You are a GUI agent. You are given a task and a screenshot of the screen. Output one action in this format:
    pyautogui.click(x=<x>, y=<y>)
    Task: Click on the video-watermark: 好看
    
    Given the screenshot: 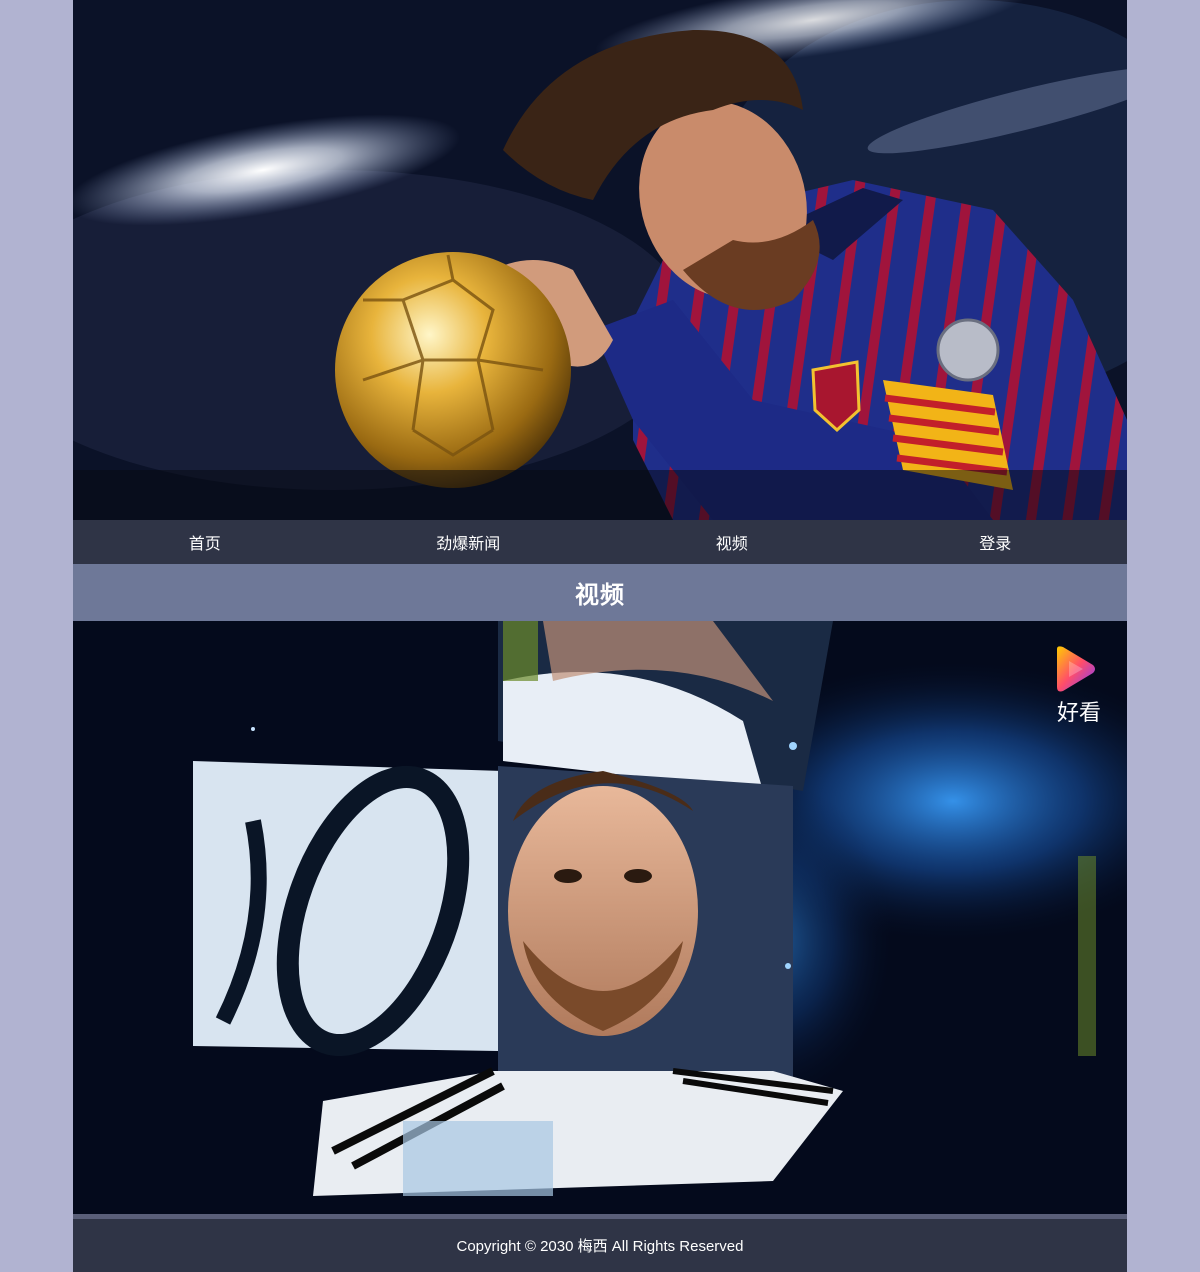 What is the action you would take?
    pyautogui.click(x=1079, y=686)
    